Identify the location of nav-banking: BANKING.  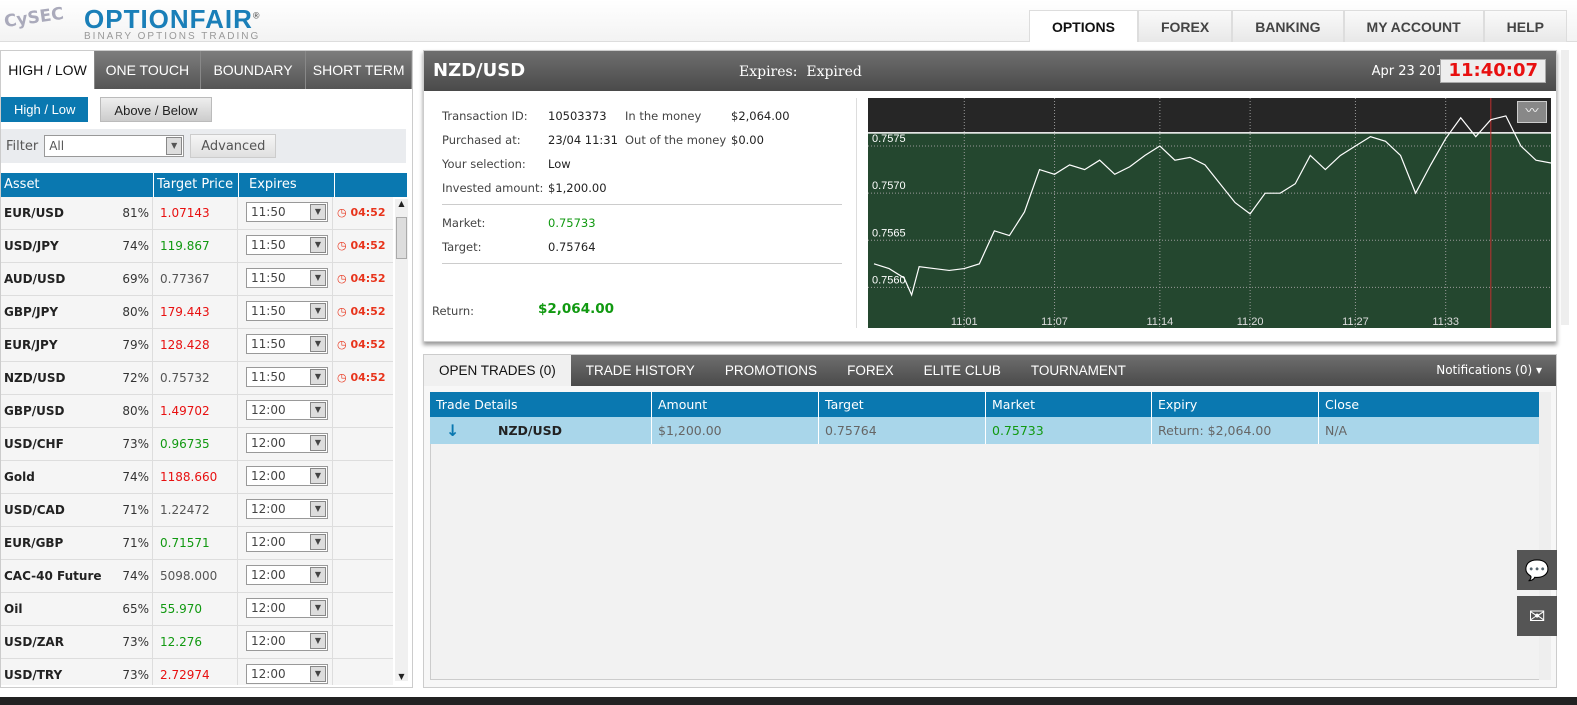
(1288, 26).